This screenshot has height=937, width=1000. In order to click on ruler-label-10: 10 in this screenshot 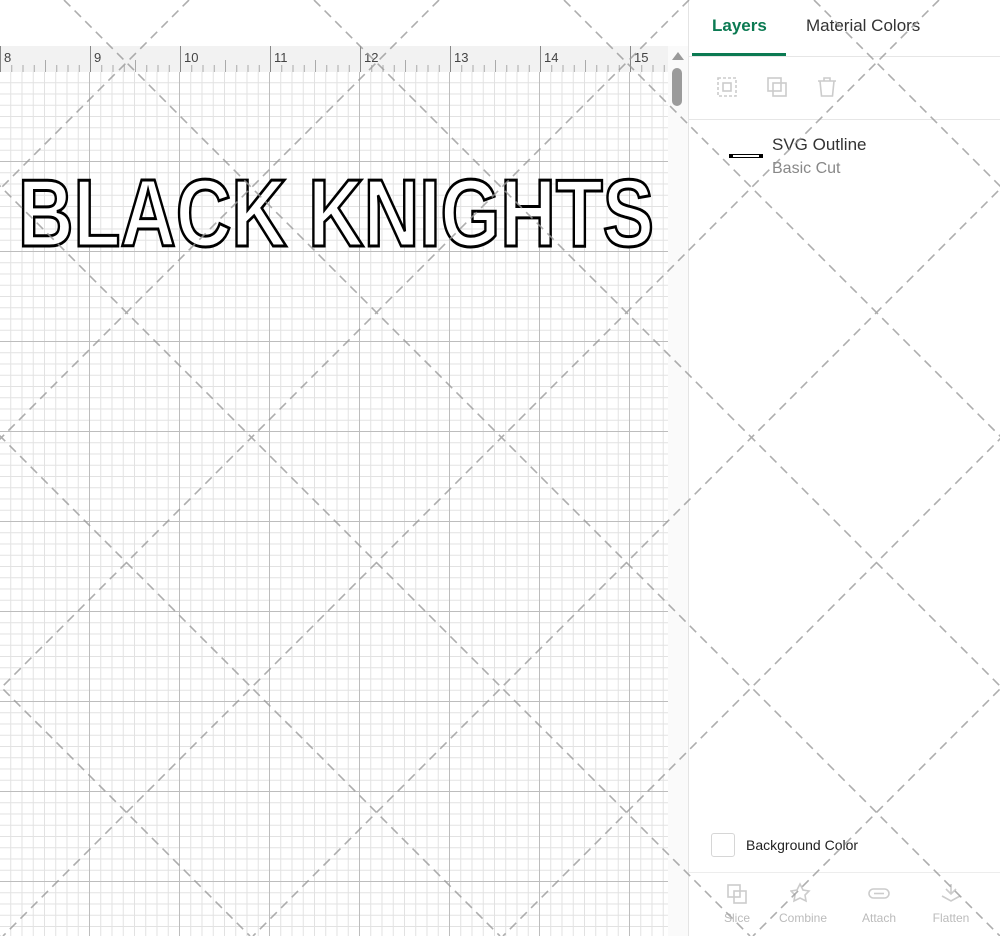, I will do `click(191, 57)`.